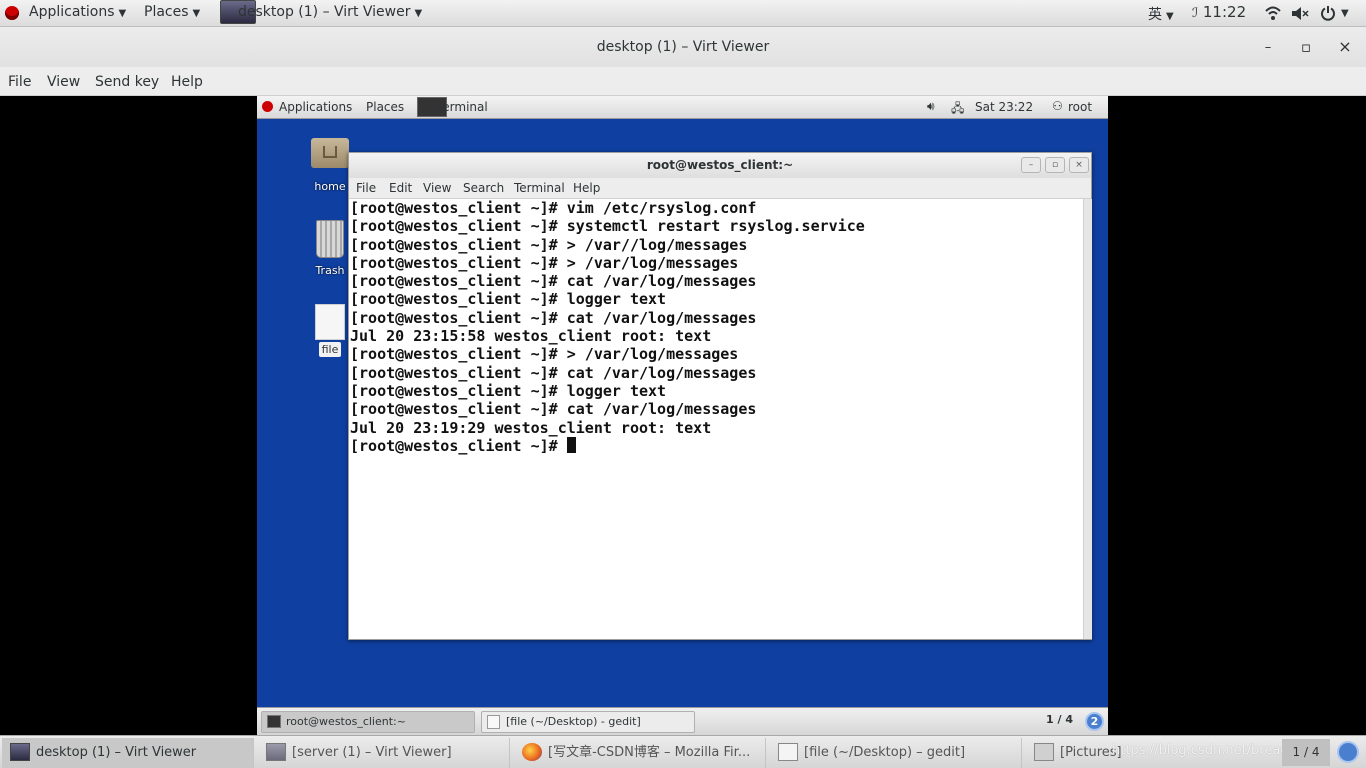 The height and width of the screenshot is (768, 1366). Describe the element at coordinates (330, 12) in the screenshot. I see `active-window-menu: desktop (1) – Virt Viewer ▼` at that location.